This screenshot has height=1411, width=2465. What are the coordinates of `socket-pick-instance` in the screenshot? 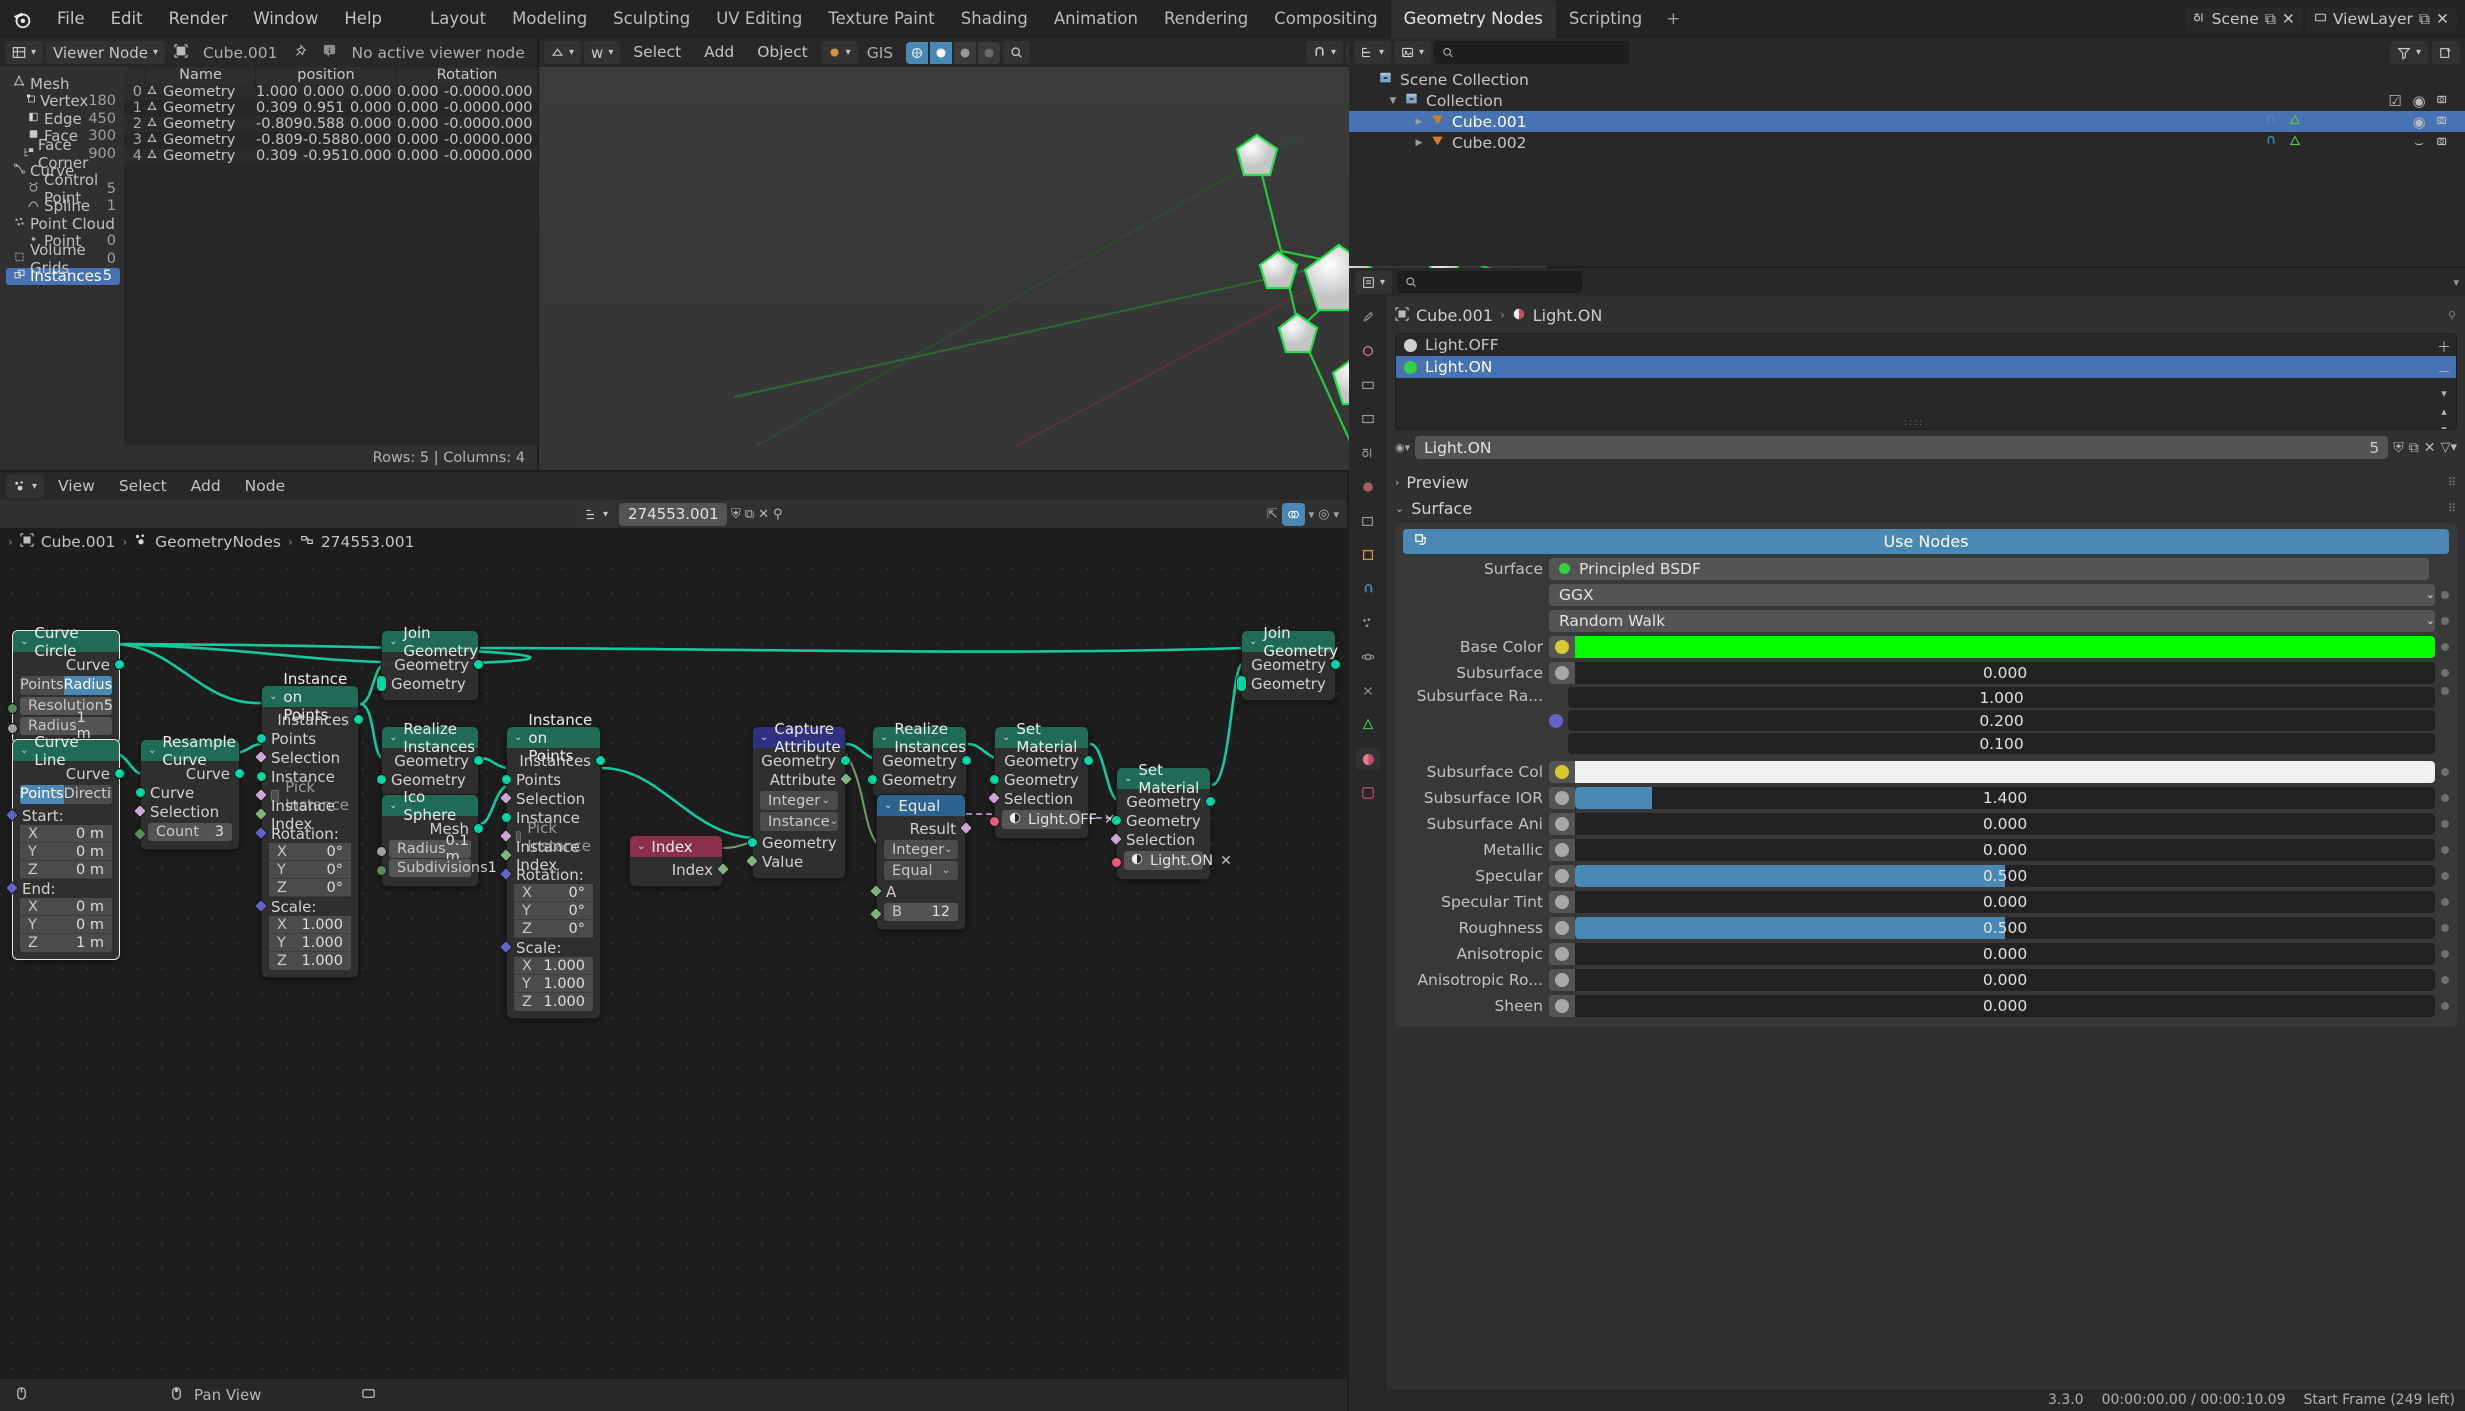 It's located at (261, 795).